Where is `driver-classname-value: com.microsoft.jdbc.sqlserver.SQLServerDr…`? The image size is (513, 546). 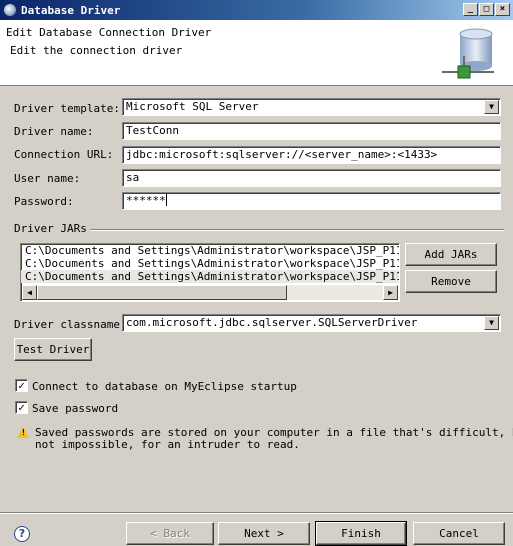 driver-classname-value: com.microsoft.jdbc.sqlserver.SQLServerDr… is located at coordinates (272, 322).